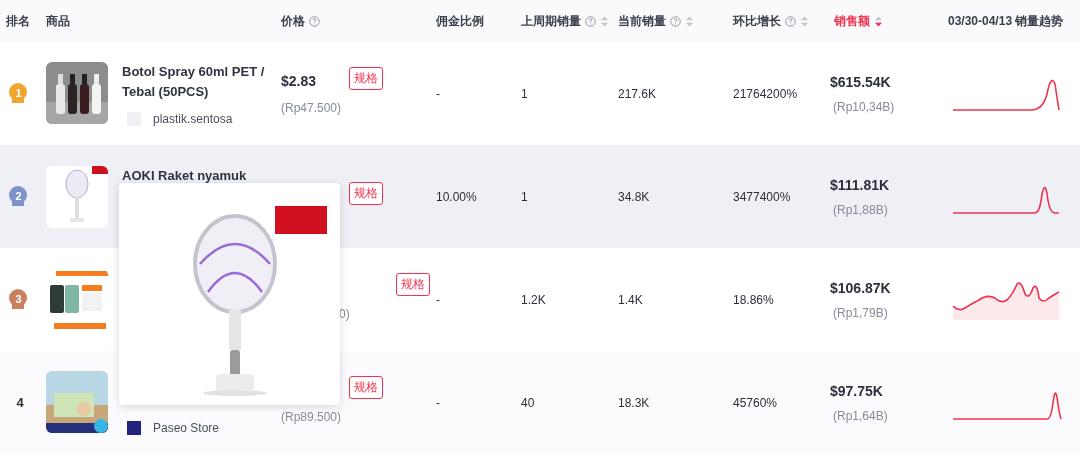 The image size is (1080, 462). I want to click on current-sales: 1.4K, so click(630, 299).